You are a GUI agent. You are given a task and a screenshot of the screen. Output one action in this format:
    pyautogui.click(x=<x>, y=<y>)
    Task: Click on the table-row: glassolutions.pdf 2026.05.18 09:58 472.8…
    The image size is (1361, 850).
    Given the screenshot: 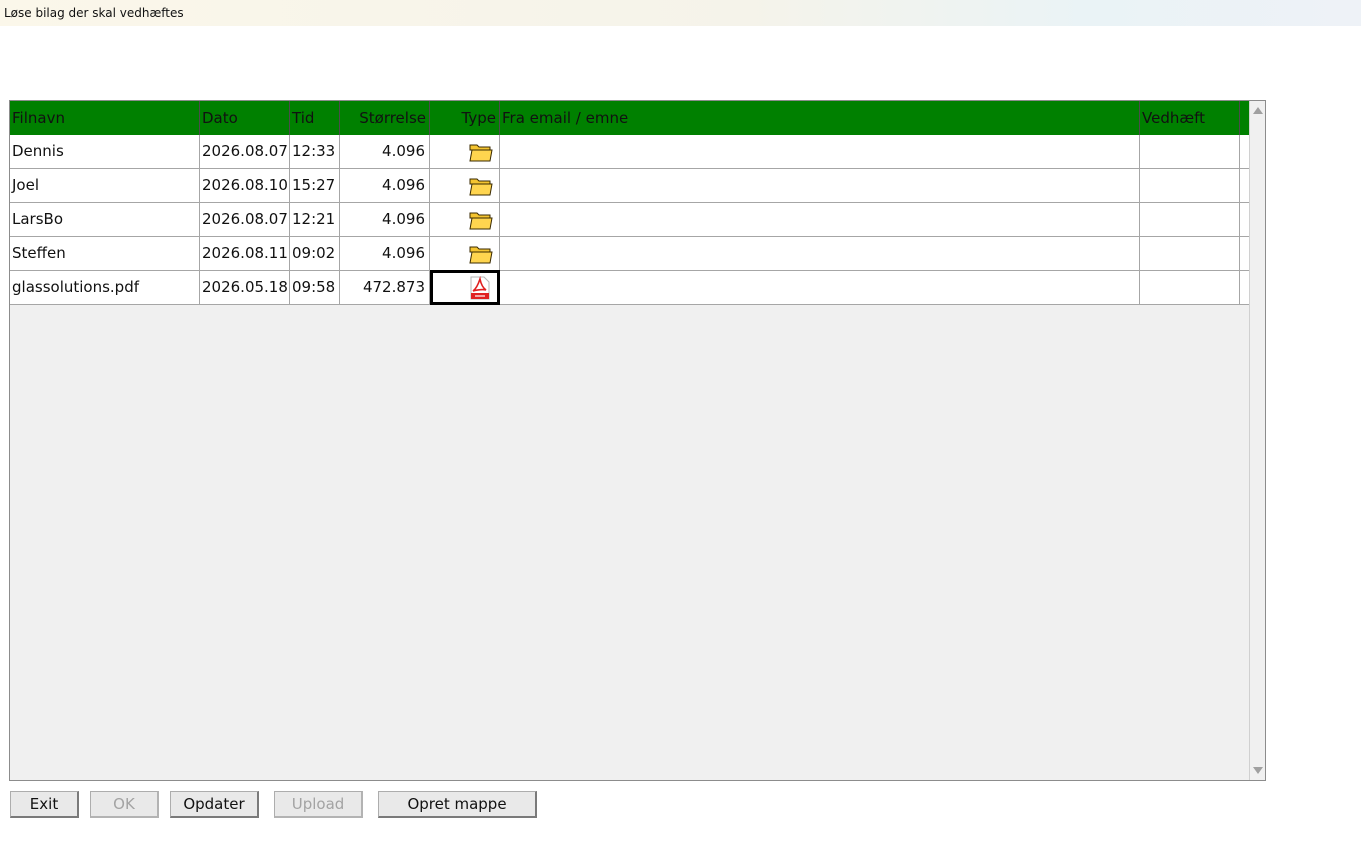 What is the action you would take?
    pyautogui.click(x=629, y=287)
    